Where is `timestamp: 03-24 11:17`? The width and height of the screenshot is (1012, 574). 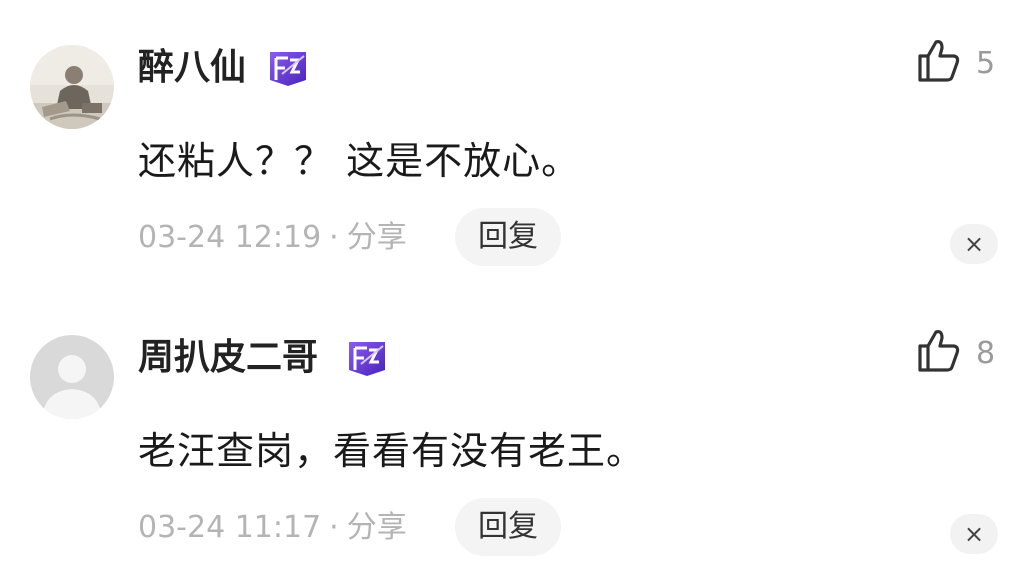 timestamp: 03-24 11:17 is located at coordinates (230, 527).